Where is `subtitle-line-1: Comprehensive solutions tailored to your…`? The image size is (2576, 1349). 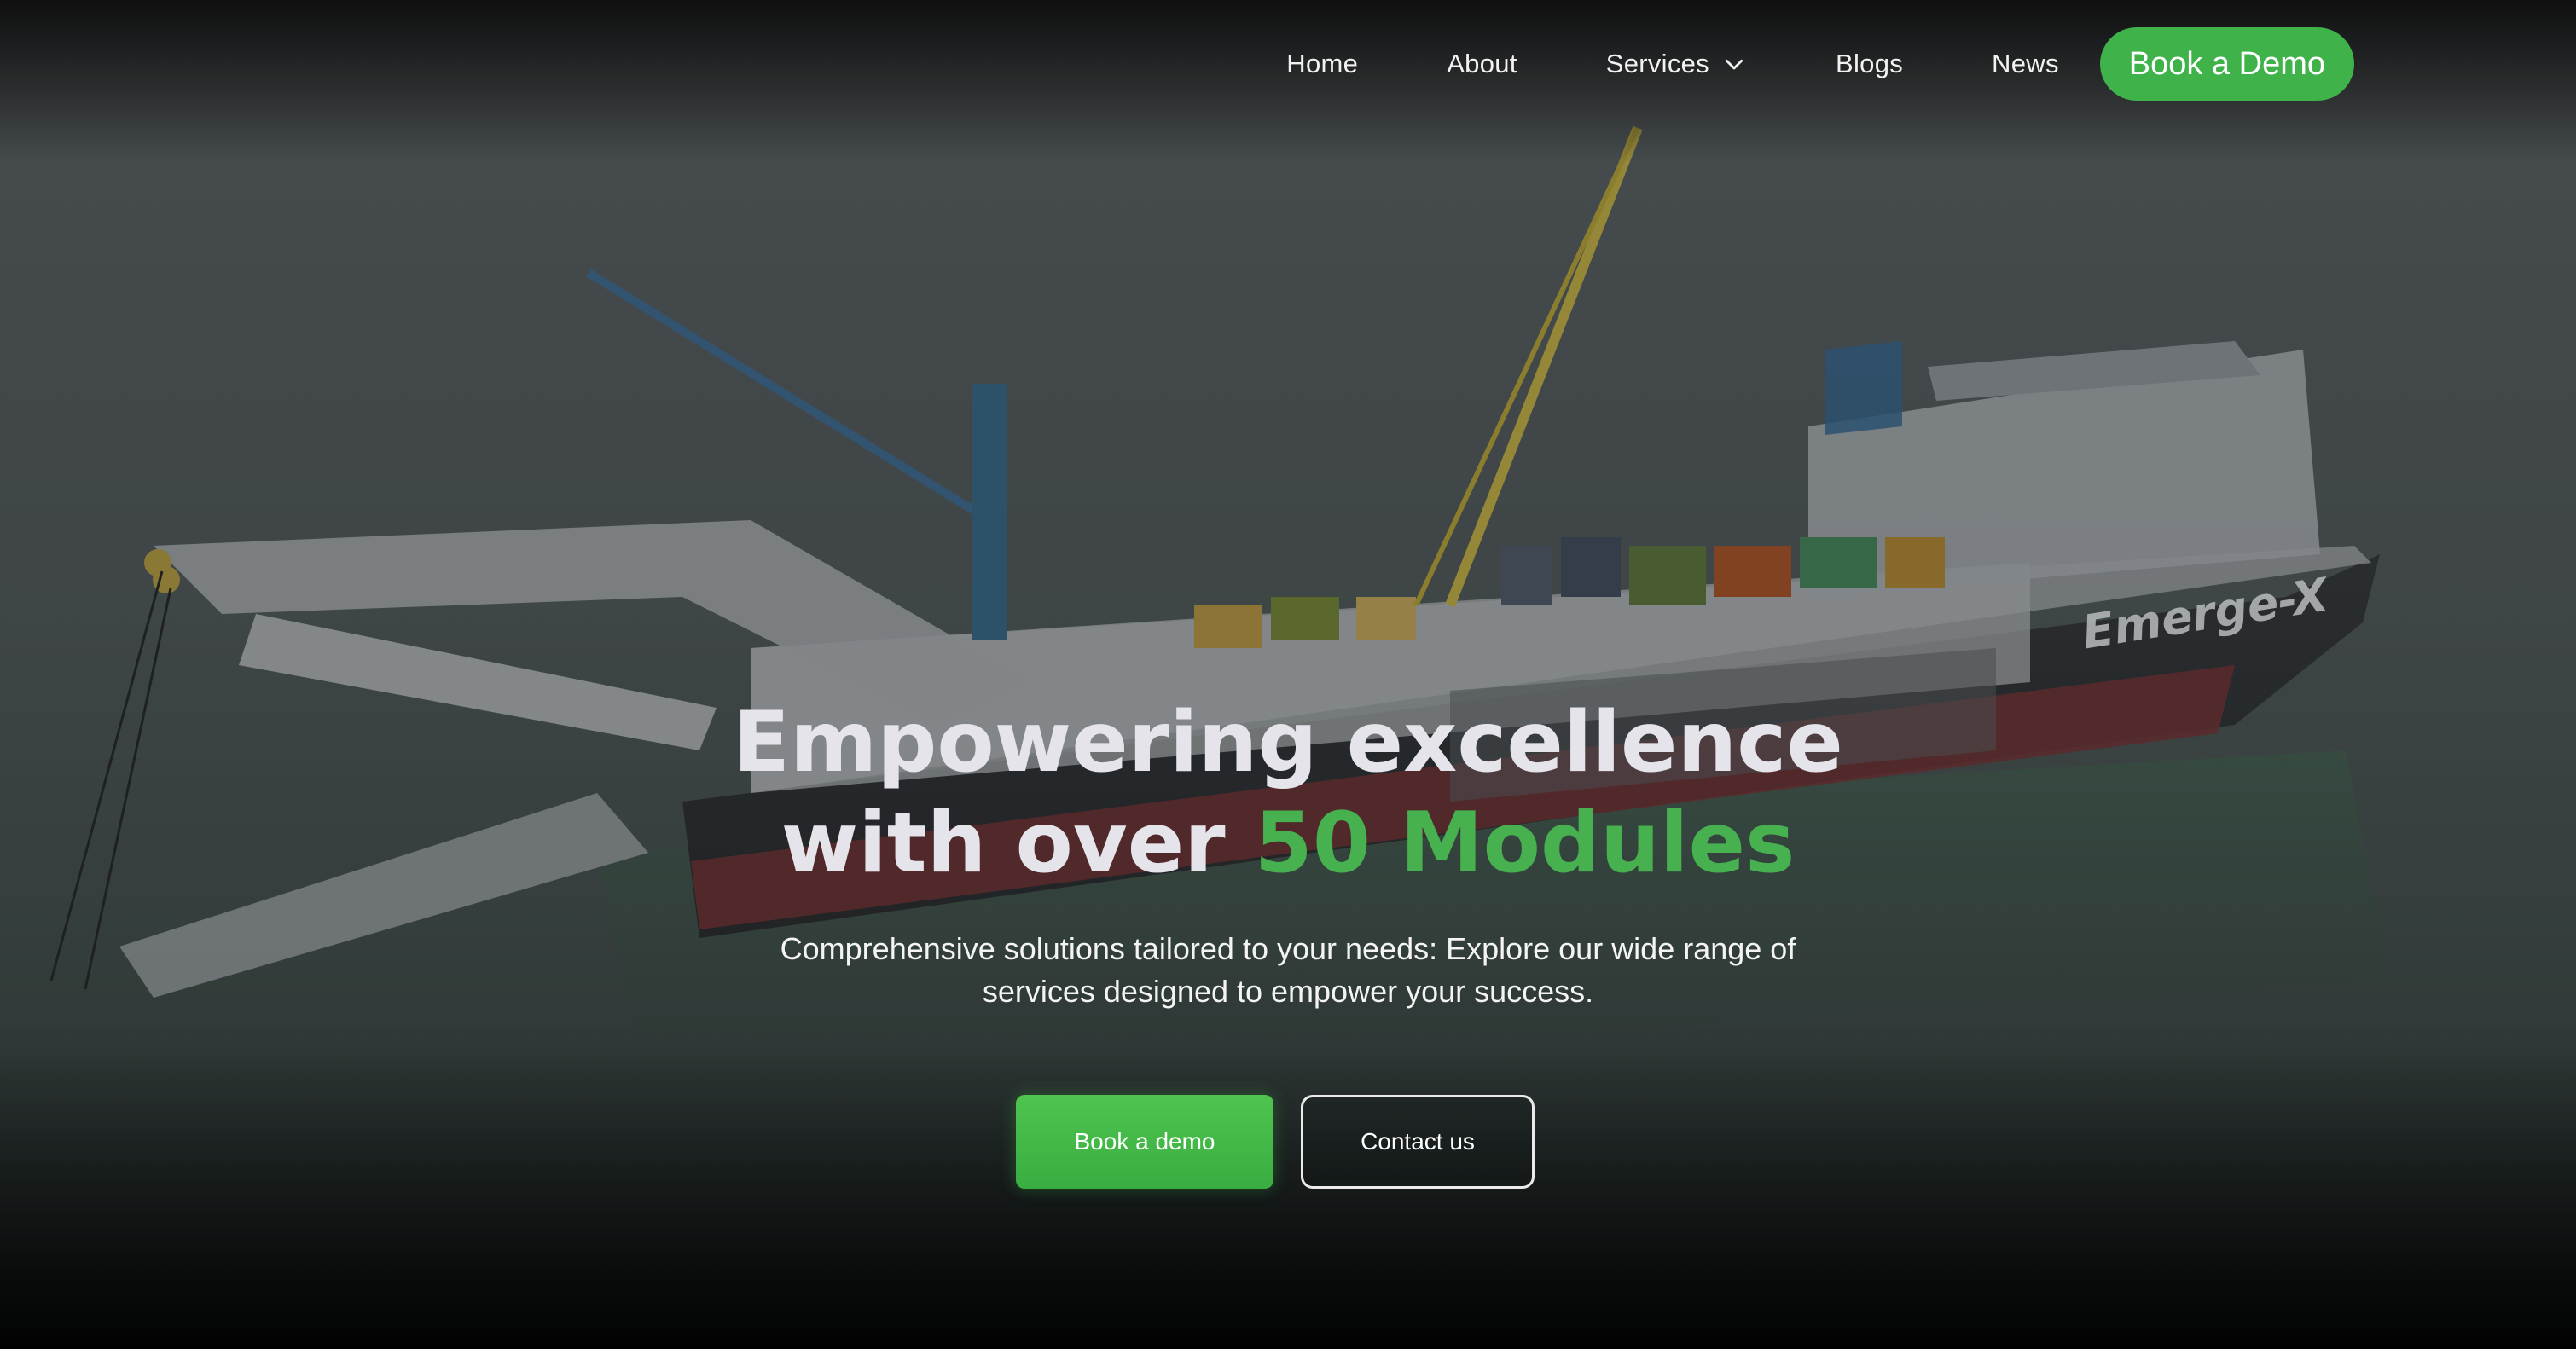
subtitle-line-1: Comprehensive solutions tailored to your… is located at coordinates (1288, 948).